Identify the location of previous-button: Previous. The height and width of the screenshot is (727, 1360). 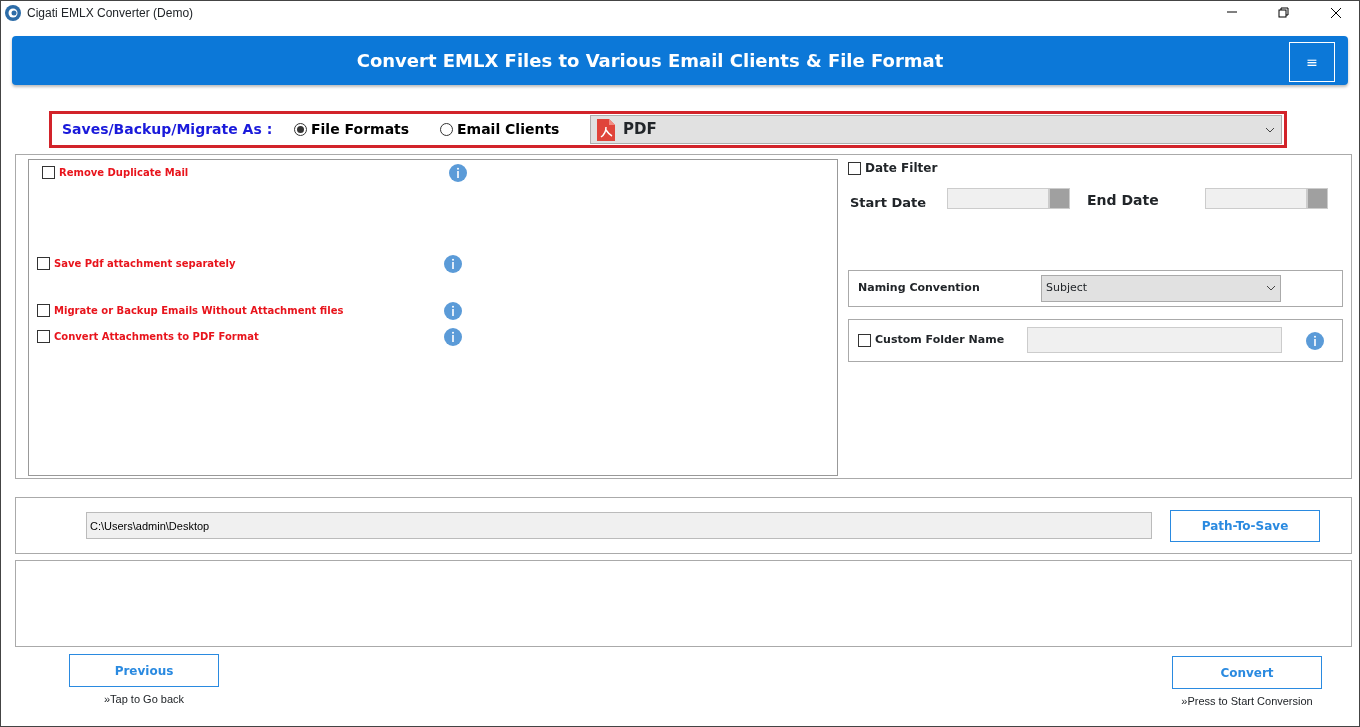
(144, 670).